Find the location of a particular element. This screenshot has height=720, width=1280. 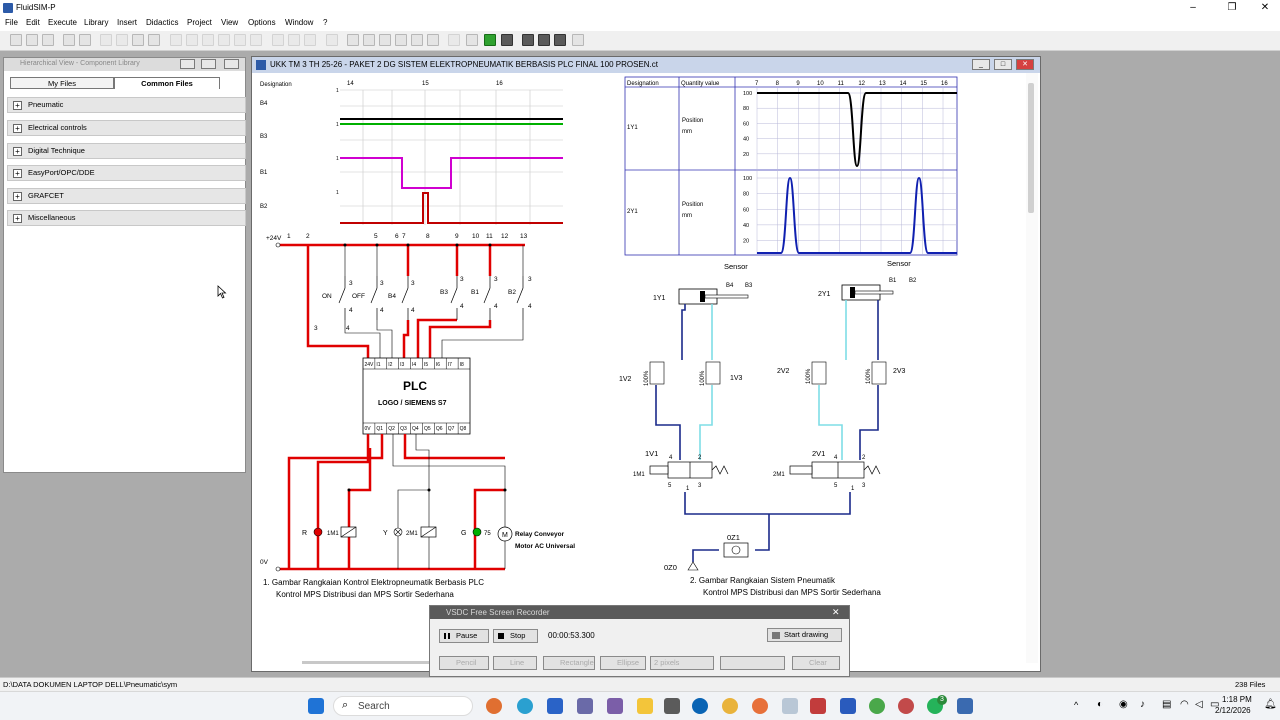

wifi-icon: ◠ is located at coordinates (1184, 704).